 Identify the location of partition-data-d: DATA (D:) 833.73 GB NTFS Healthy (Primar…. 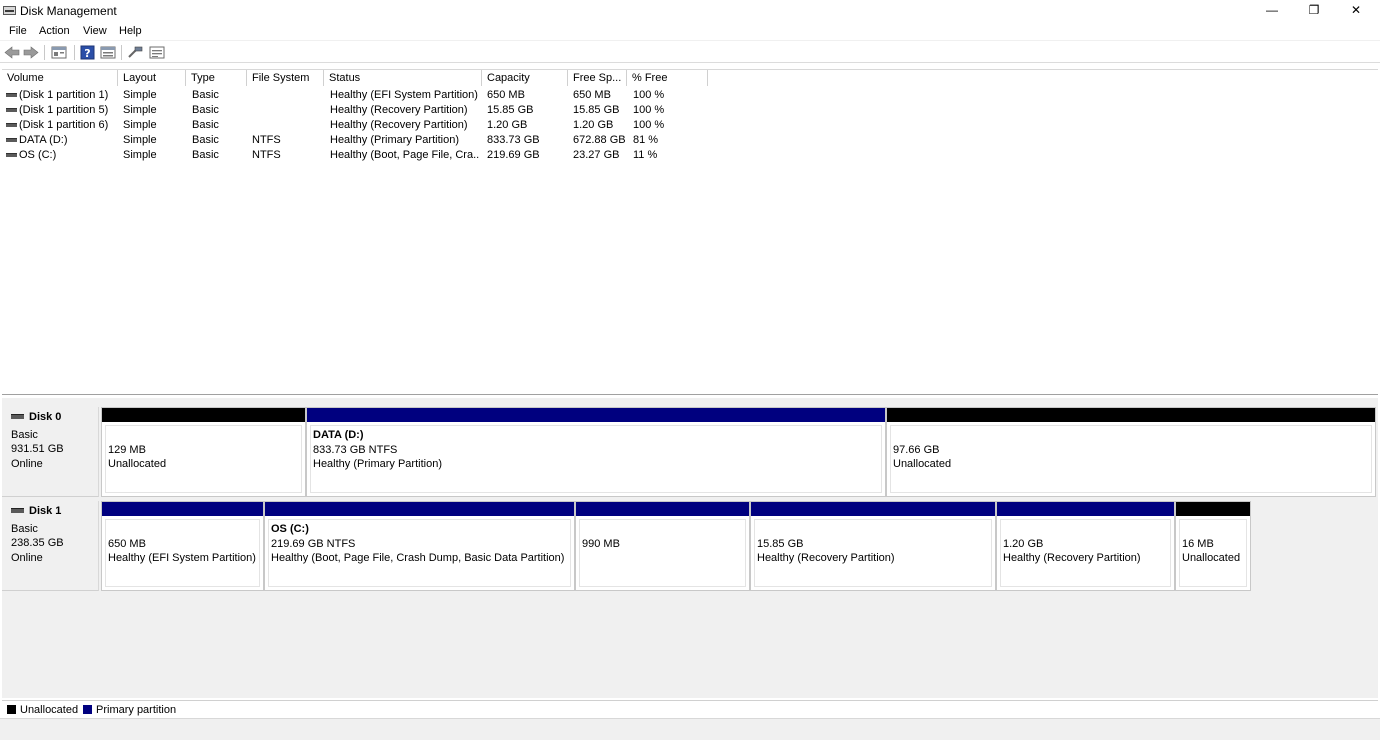
(596, 452).